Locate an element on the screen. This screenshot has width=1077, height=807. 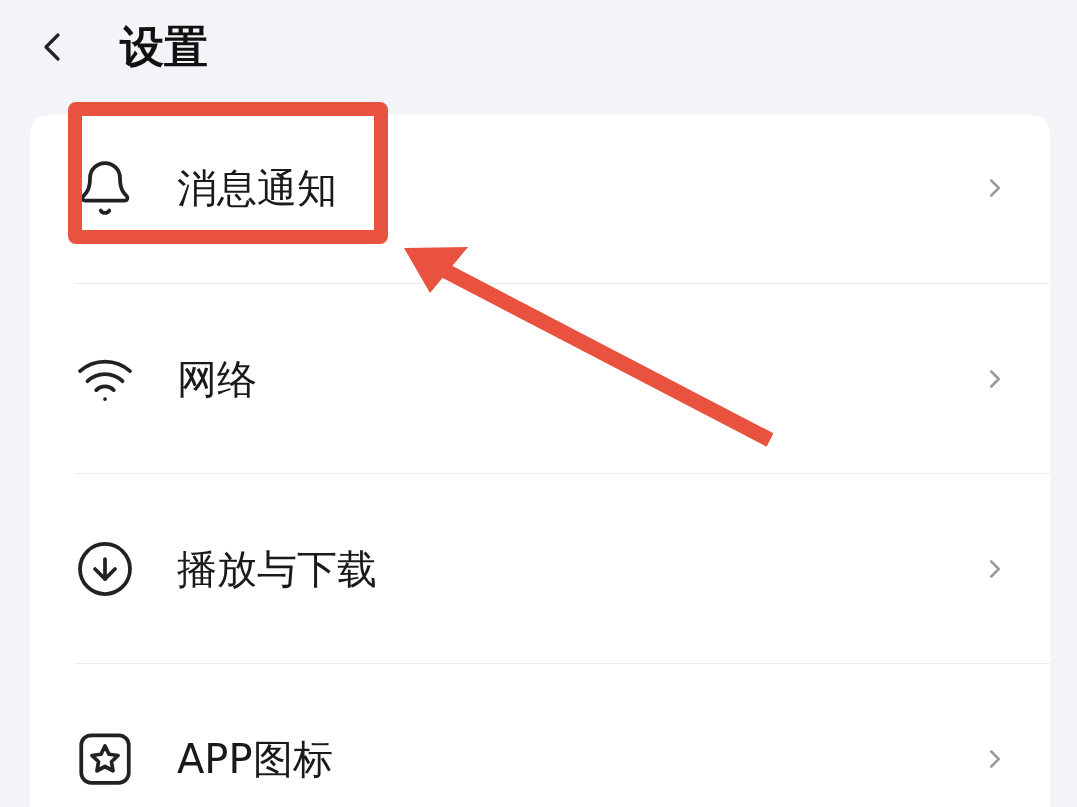
row-label: APP图标 is located at coordinates (255, 759).